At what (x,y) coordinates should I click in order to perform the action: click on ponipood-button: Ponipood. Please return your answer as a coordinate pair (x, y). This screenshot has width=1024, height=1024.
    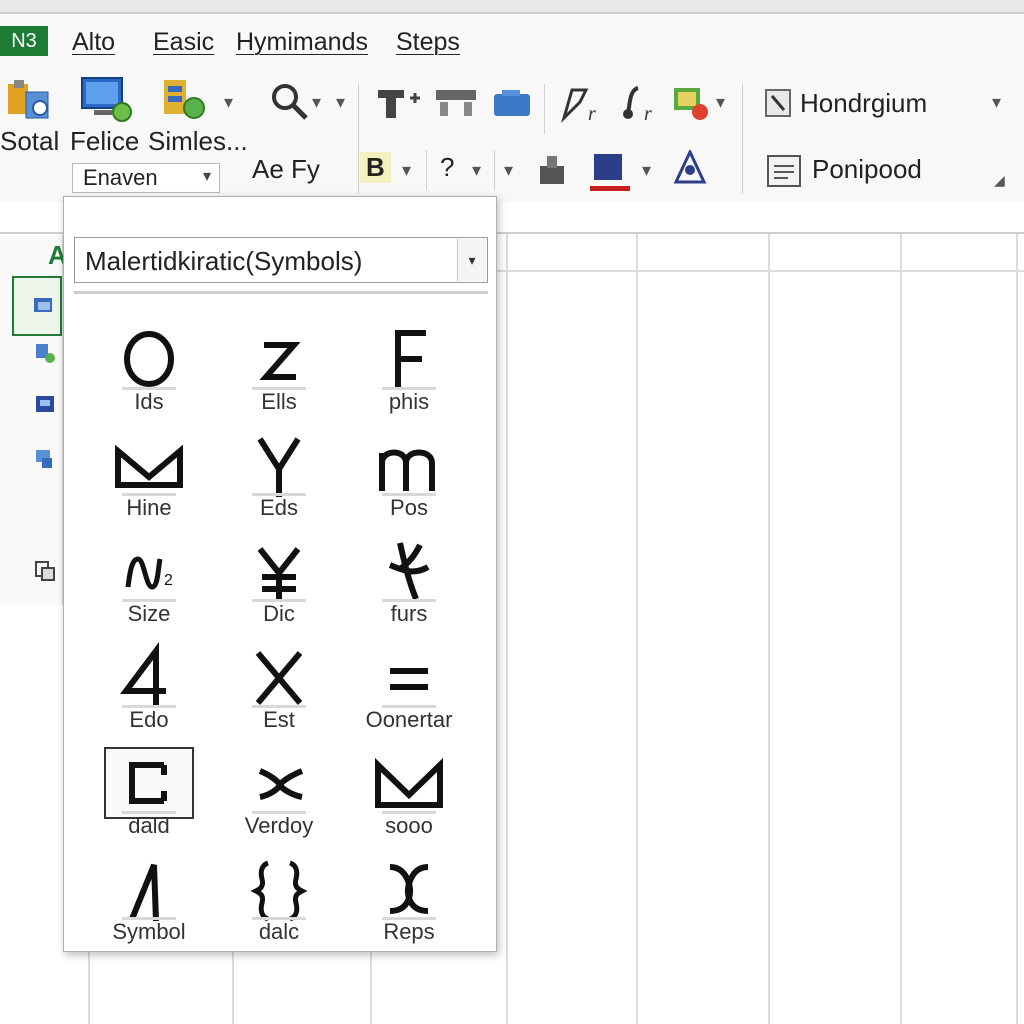
    Looking at the image, I should click on (867, 169).